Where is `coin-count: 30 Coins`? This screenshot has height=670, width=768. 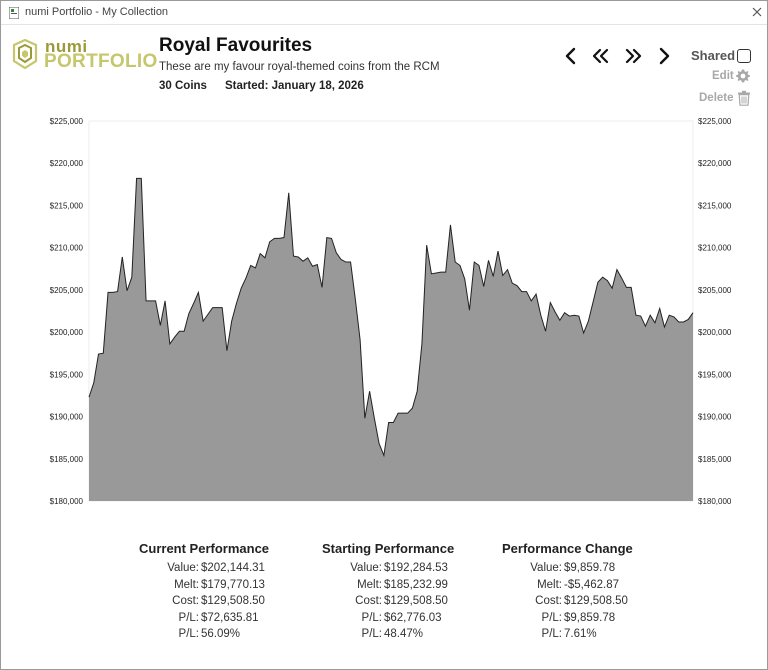
coin-count: 30 Coins is located at coordinates (183, 86).